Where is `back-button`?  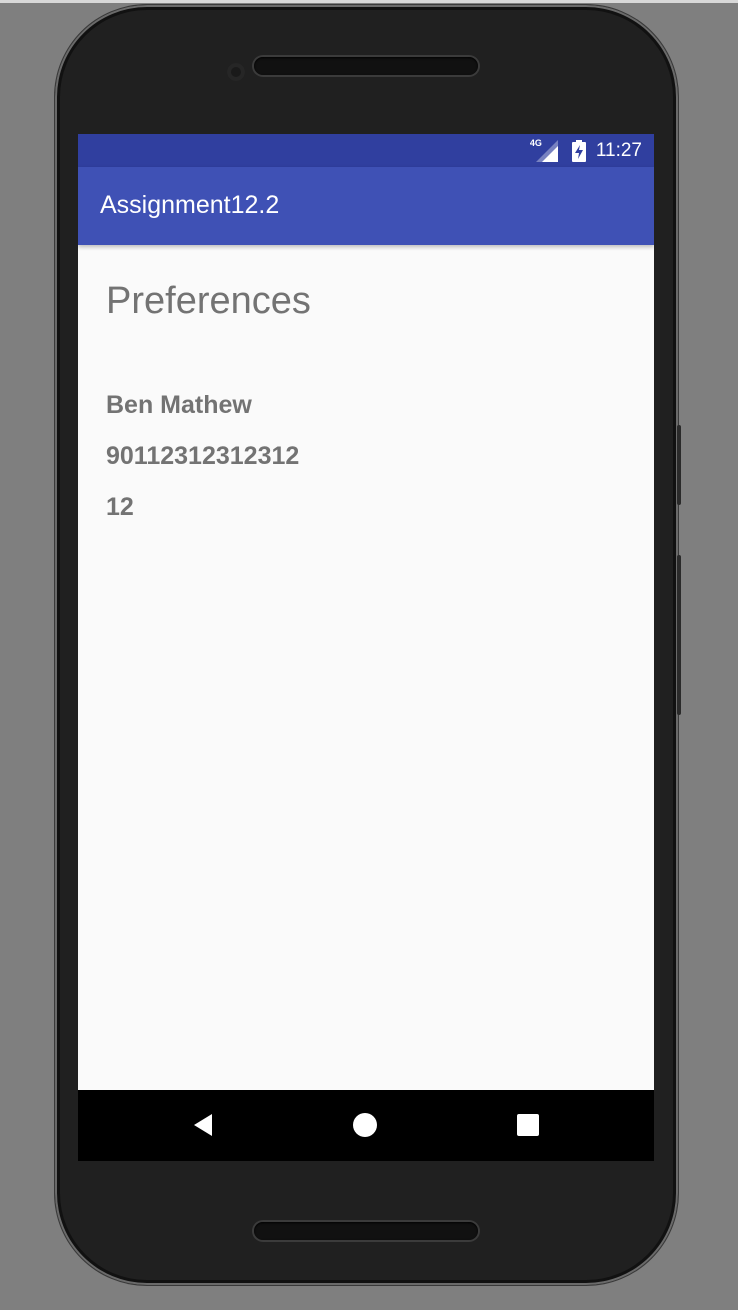 back-button is located at coordinates (203, 1125).